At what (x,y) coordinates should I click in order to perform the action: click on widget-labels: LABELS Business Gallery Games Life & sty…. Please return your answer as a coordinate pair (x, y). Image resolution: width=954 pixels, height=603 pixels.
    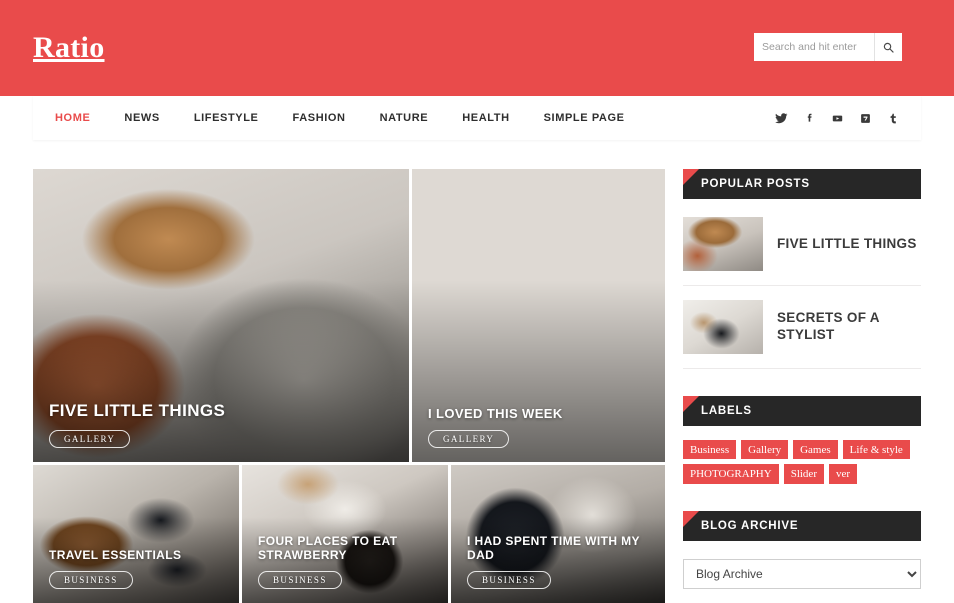
    Looking at the image, I should click on (802, 440).